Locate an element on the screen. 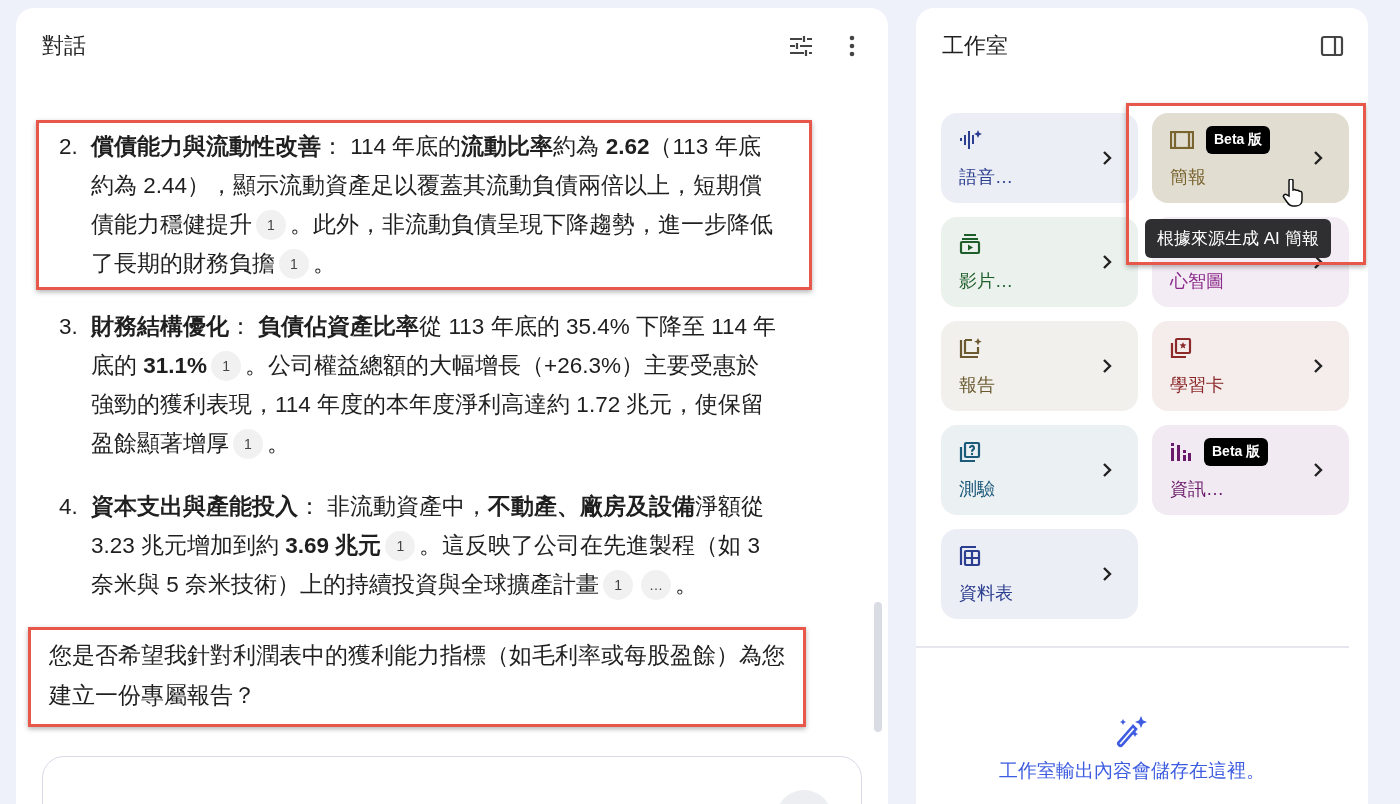 Image resolution: width=1400 pixels, height=804 pixels. answer-paragraph: 償債能力與流動性改善： 114 年底的流動比率約為 2.62（113 年底約為 2.44），顯示流動資產足以覆蓋其流動負債兩倍以上，短期償債能力穩健提升 1 。此外，非流動負債呈現下降趨勢，進一步降低了長期的財務負擔 1 。 is located at coordinates (436, 205).